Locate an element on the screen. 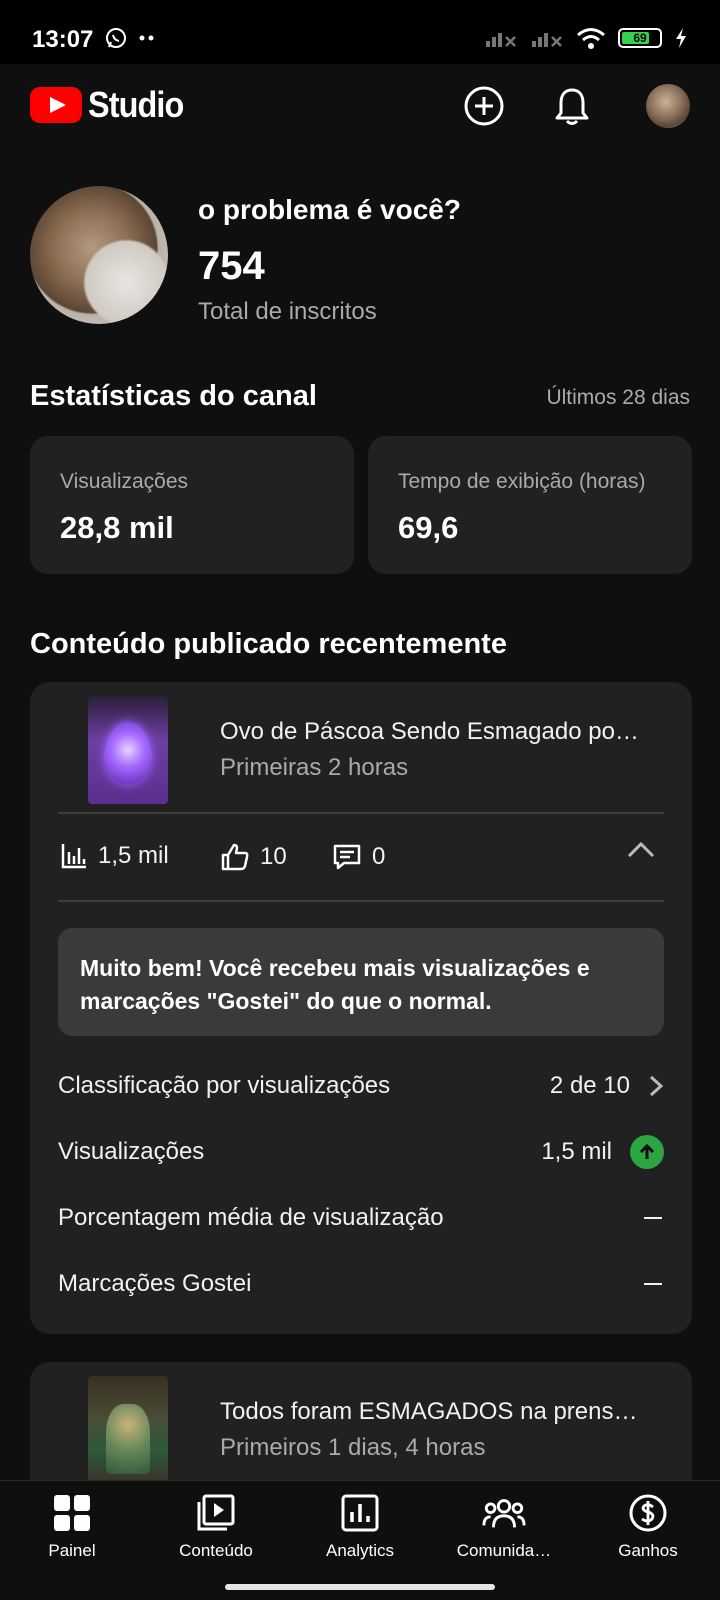  account-avatar is located at coordinates (668, 106).